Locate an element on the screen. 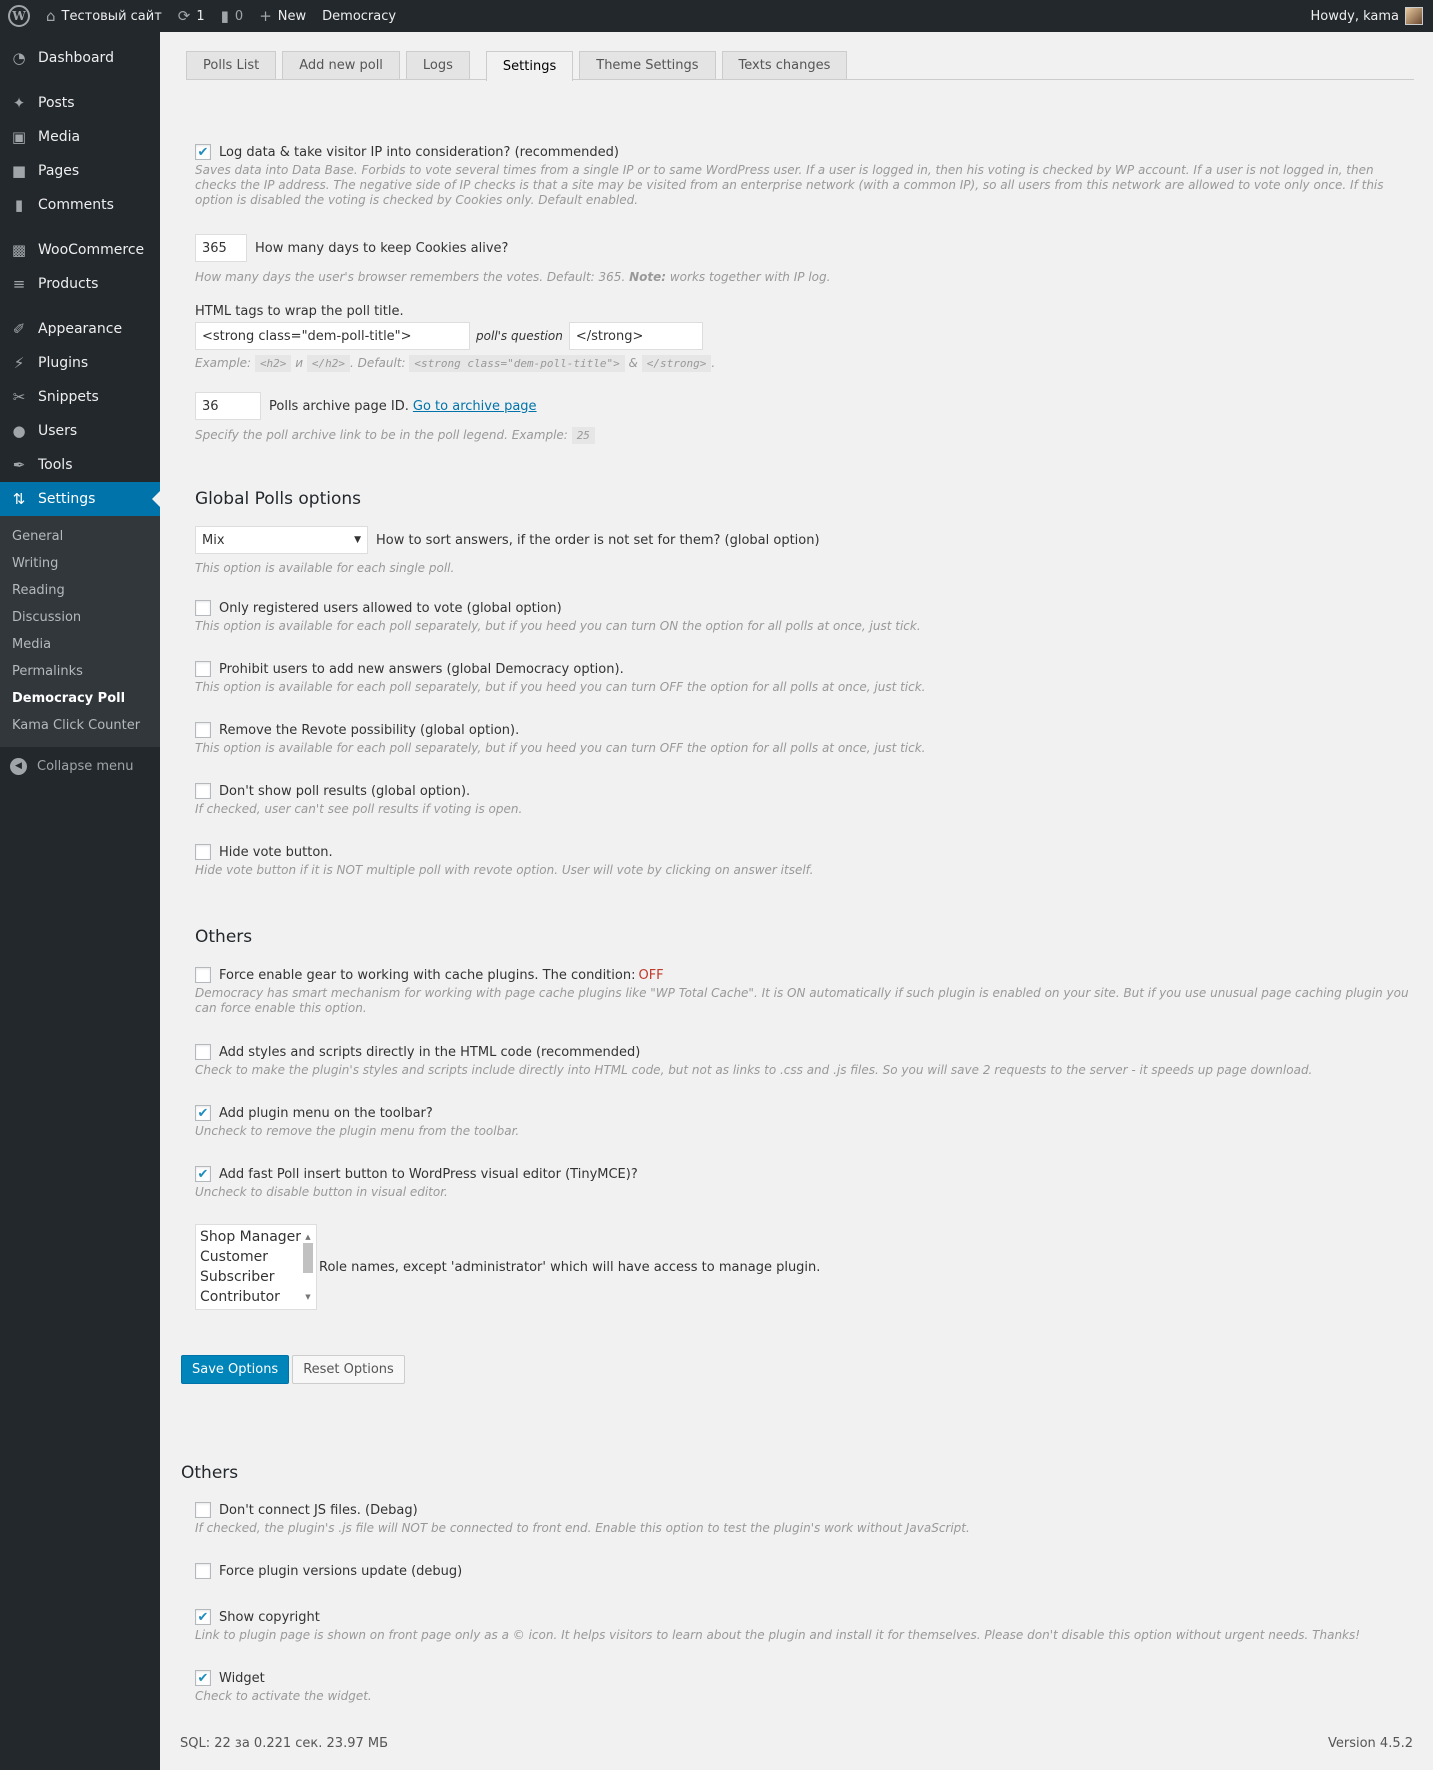 Image resolution: width=1433 pixels, height=1770 pixels. sidebar-item-appearance: ✐ Appearance is located at coordinates (80, 329).